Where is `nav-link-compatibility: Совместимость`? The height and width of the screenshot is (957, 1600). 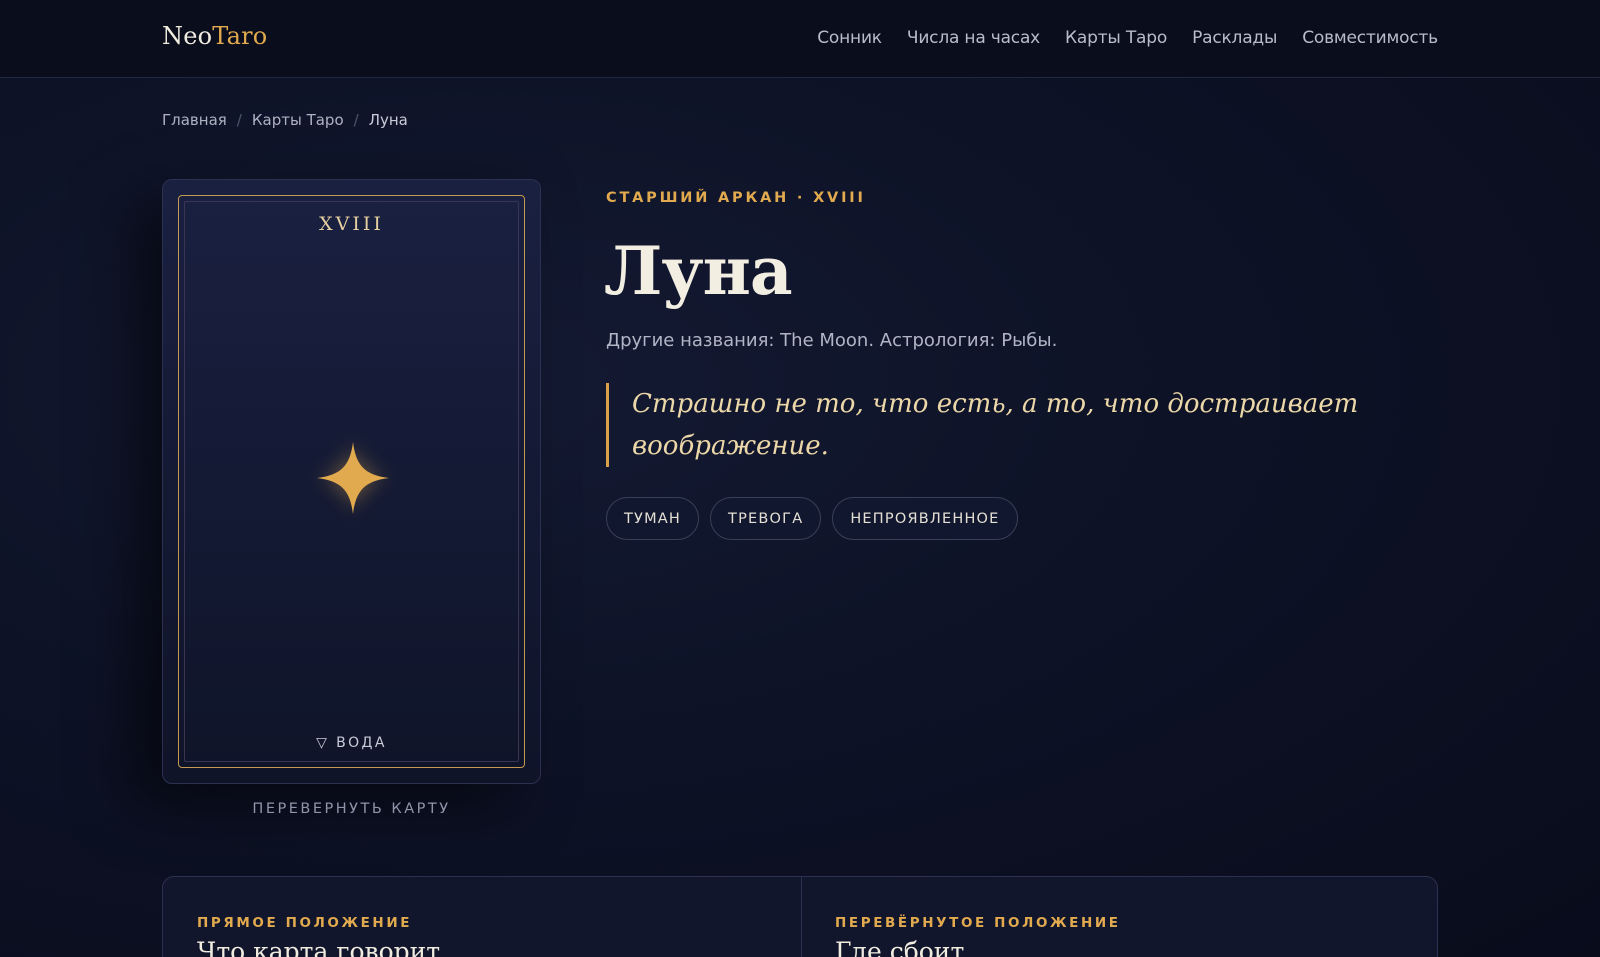
nav-link-compatibility: Совместимость is located at coordinates (1370, 38).